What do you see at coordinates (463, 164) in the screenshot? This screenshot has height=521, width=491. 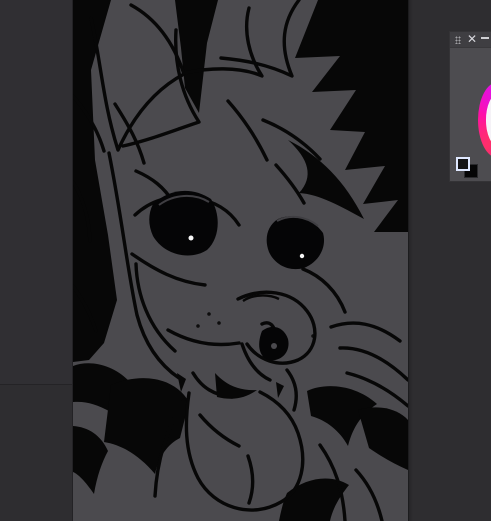 I see `foreground-color-swatch` at bounding box center [463, 164].